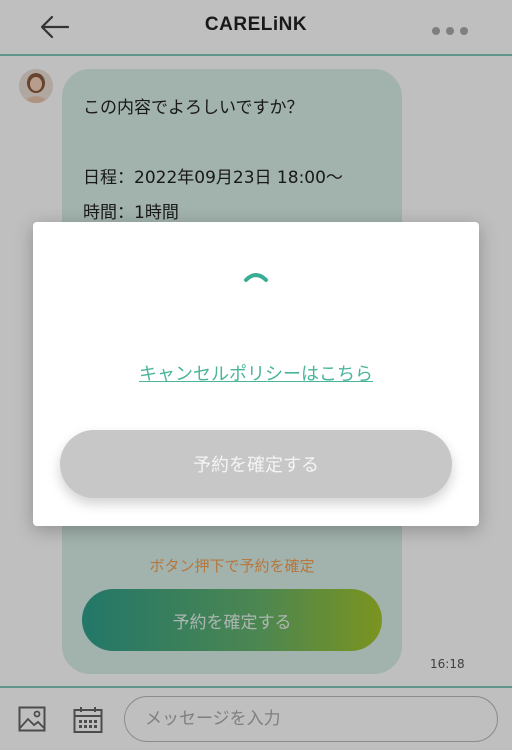  I want to click on cancel-policy-link: キャンセルポリシーはこちら, so click(256, 373).